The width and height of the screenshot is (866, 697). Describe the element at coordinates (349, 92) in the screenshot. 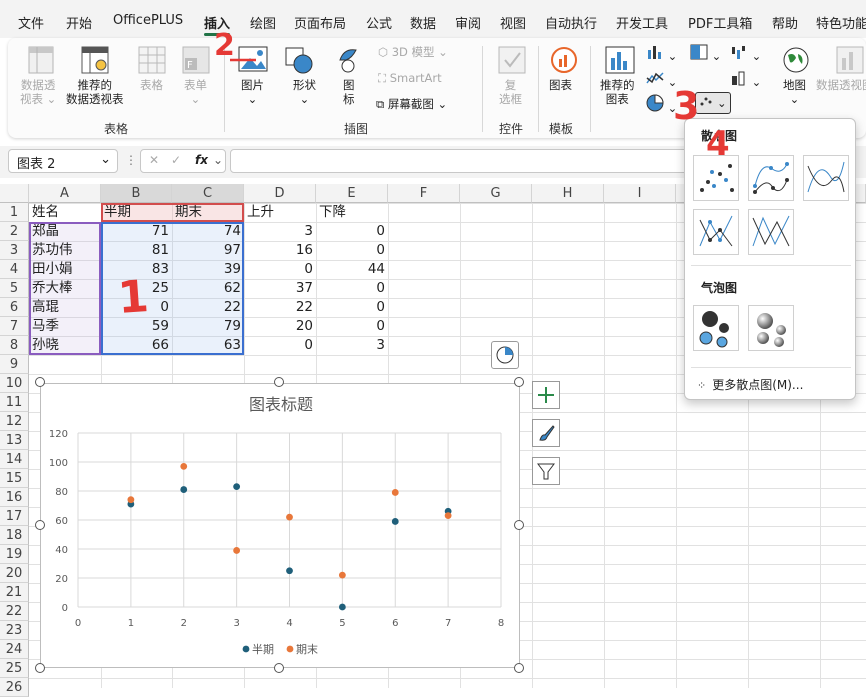

I see `icons-button: 图标` at that location.